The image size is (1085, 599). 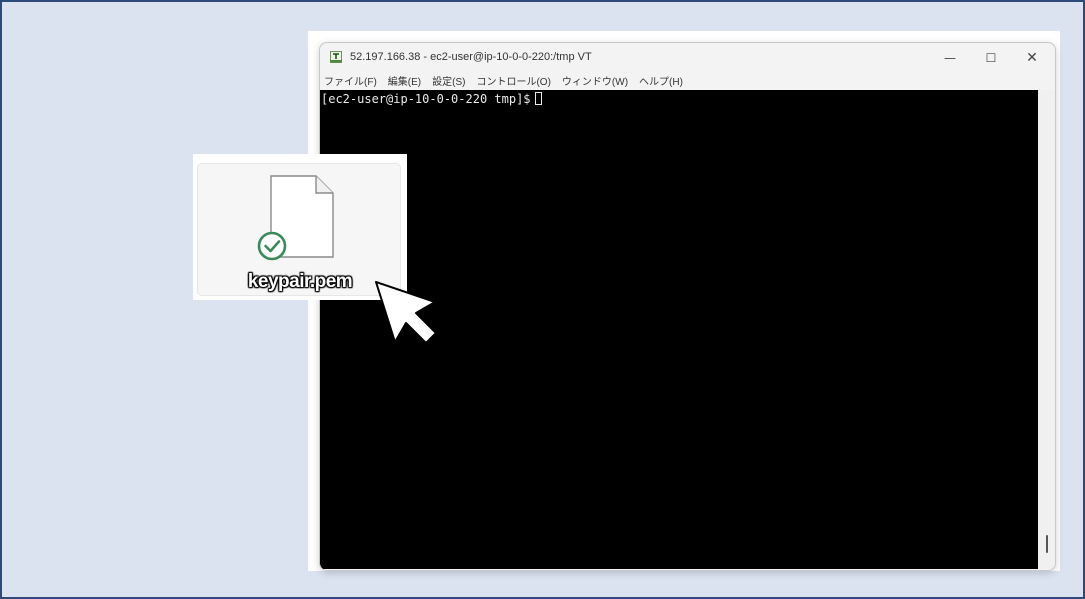 What do you see at coordinates (538, 98) in the screenshot?
I see `text-cursor` at bounding box center [538, 98].